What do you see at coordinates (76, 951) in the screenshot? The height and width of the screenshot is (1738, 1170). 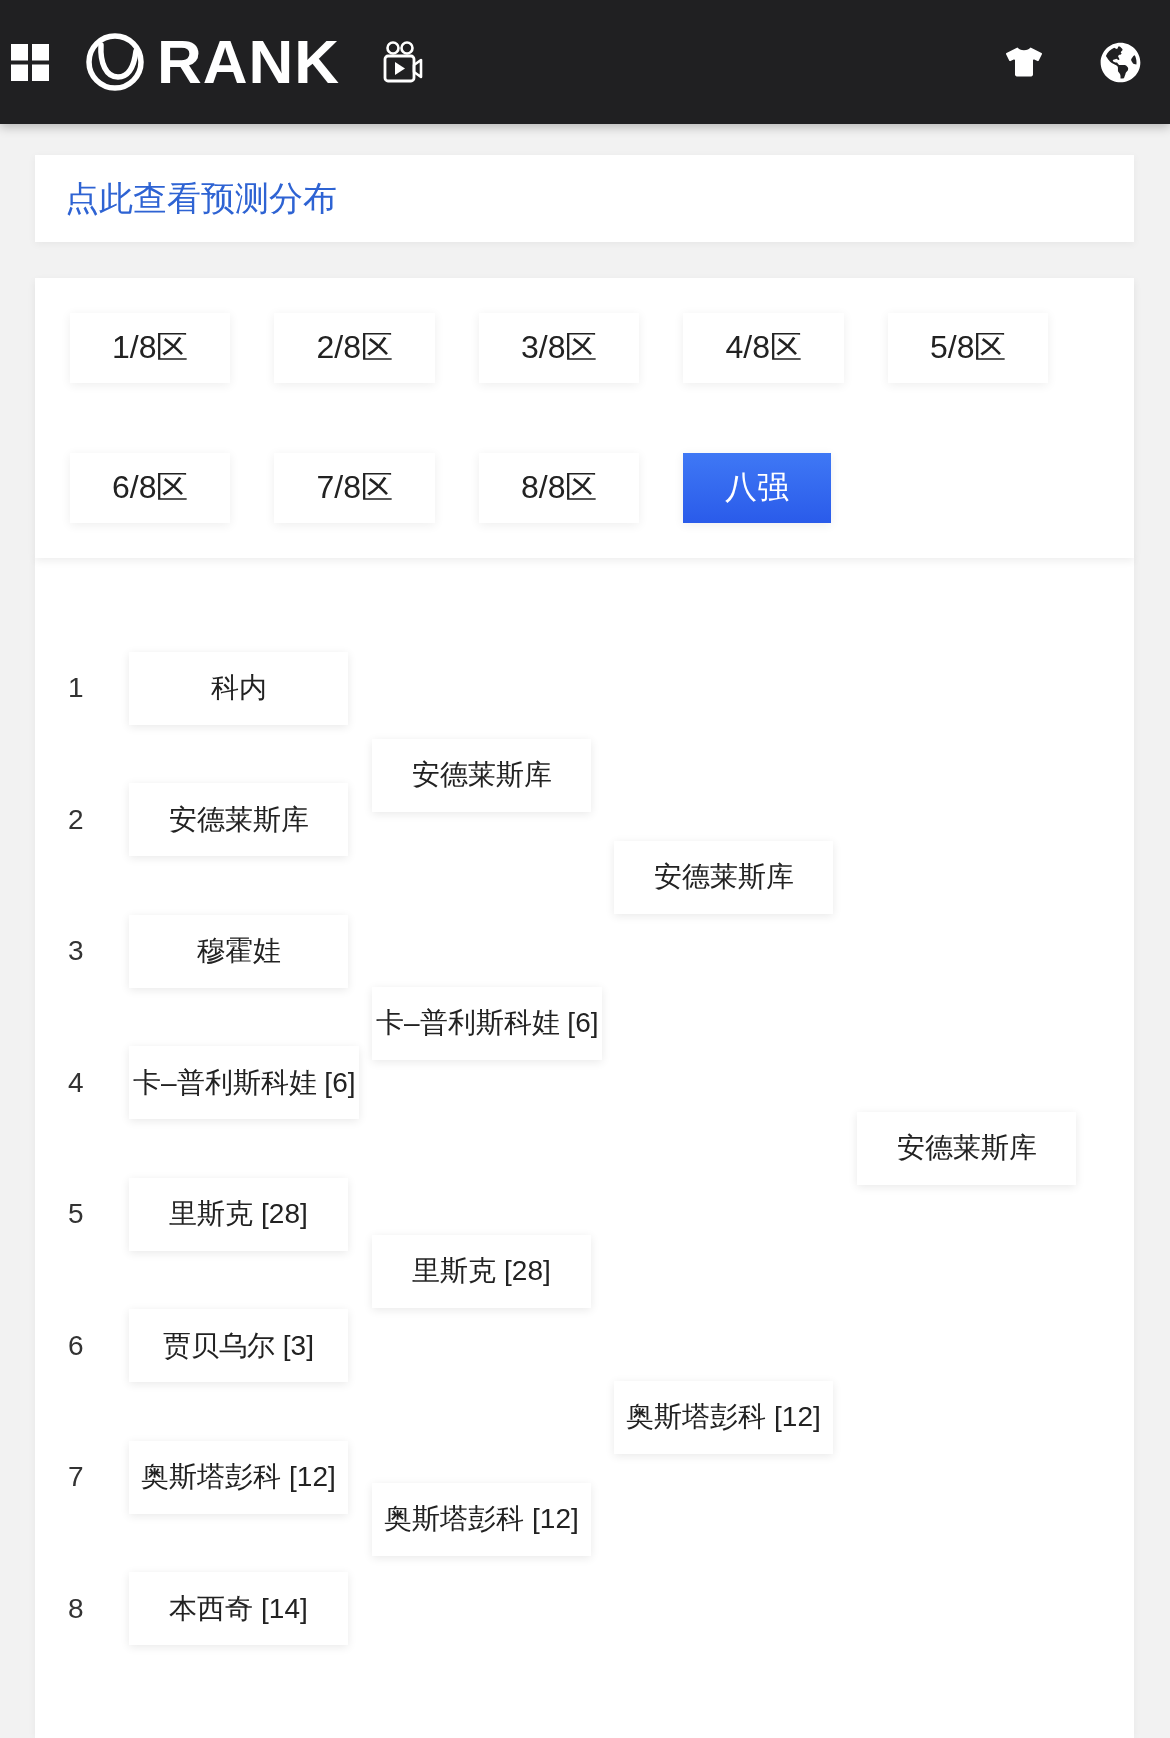 I see `seed-number: 3` at bounding box center [76, 951].